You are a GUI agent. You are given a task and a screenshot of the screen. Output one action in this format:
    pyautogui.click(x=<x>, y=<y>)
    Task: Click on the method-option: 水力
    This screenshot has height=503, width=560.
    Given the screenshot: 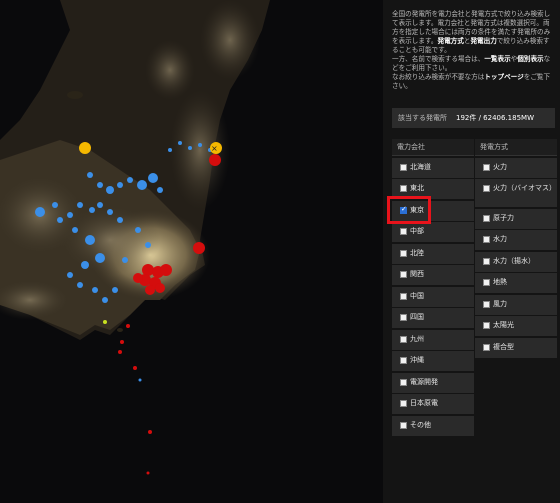 What is the action you would take?
    pyautogui.click(x=516, y=240)
    